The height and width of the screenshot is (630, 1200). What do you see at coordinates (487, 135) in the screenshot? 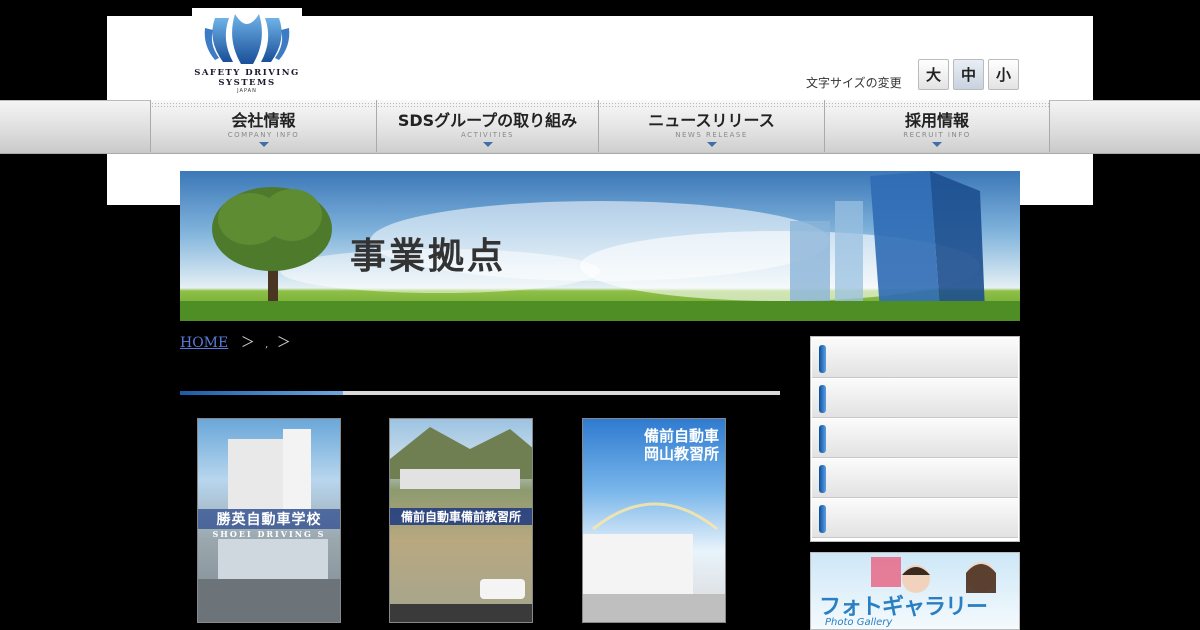
I see `nav-sublabel: ACTIVITIES` at bounding box center [487, 135].